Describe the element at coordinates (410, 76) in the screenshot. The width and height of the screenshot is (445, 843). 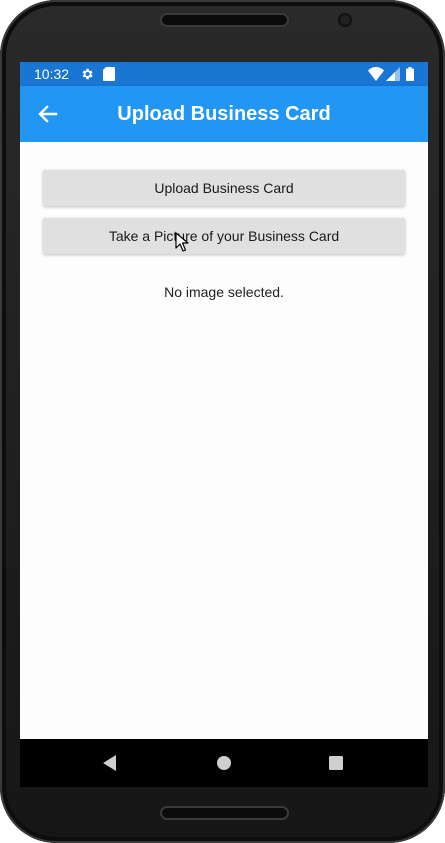
I see `battery-icon` at that location.